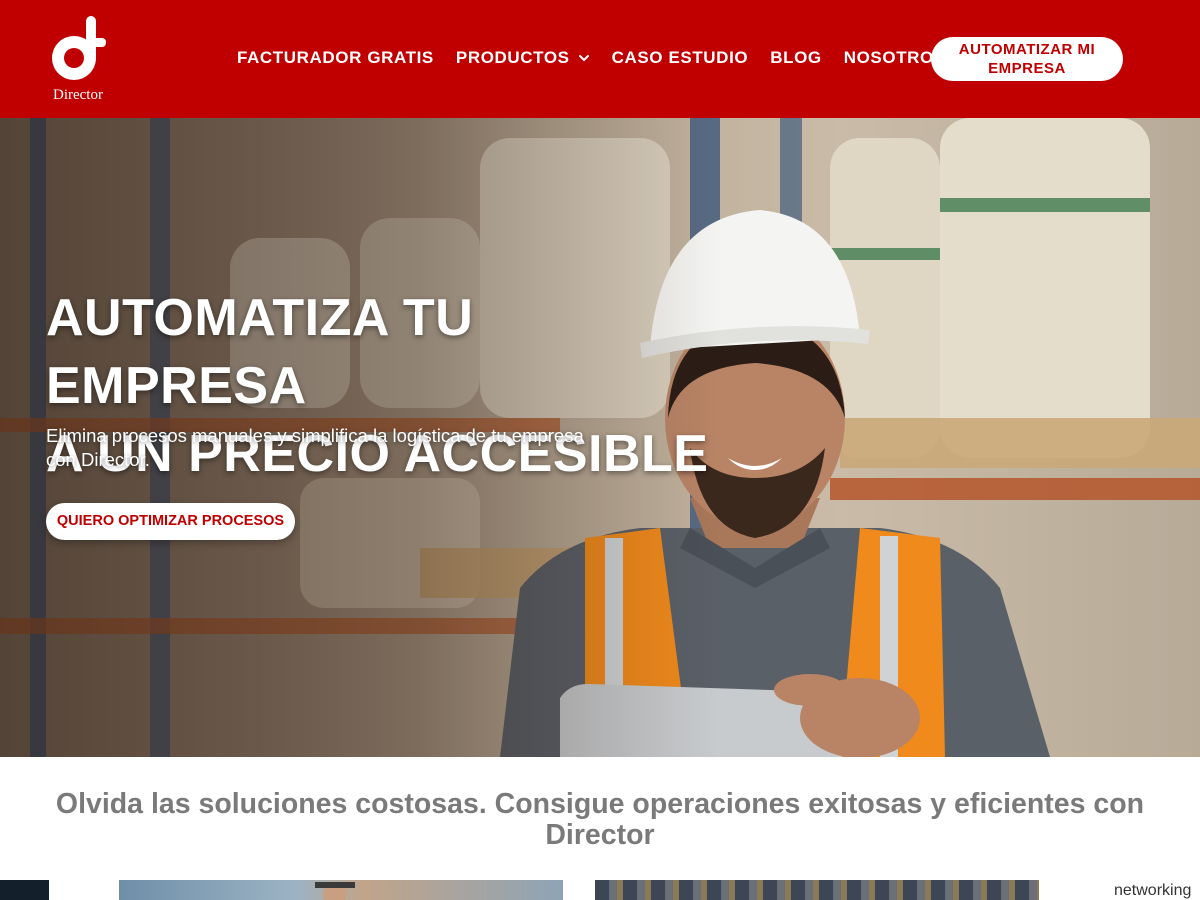  What do you see at coordinates (817, 890) in the screenshot?
I see `card-image-factory` at bounding box center [817, 890].